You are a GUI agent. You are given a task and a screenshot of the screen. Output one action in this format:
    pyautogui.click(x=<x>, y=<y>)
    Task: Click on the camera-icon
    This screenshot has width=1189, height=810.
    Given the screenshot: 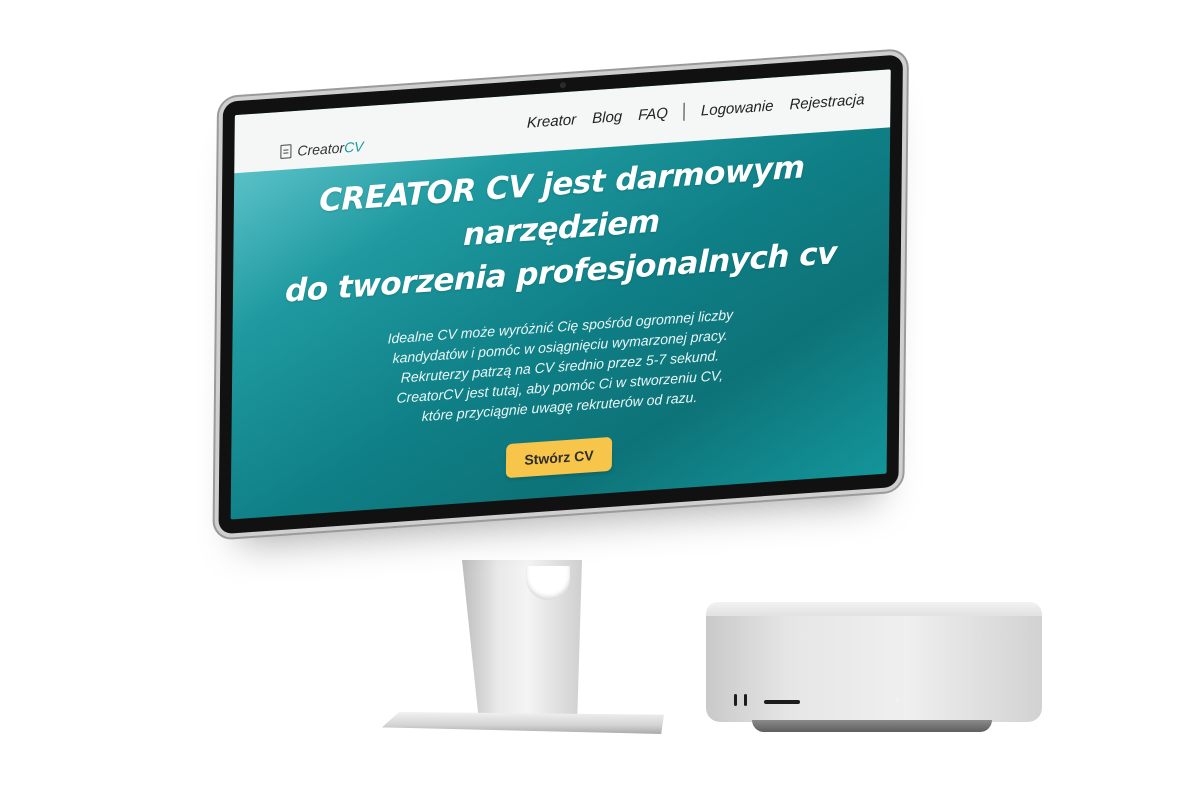 What is the action you would take?
    pyautogui.click(x=562, y=85)
    